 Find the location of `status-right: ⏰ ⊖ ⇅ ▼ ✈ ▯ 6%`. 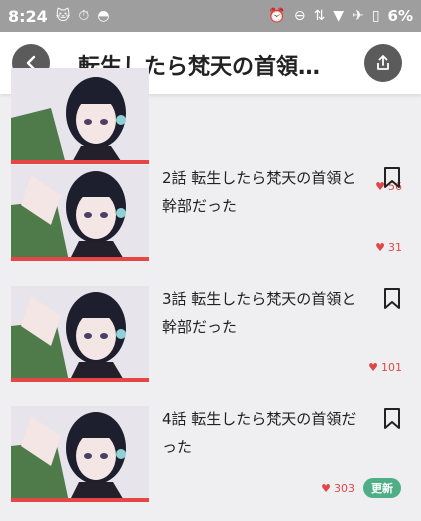

status-right: ⏰ ⊖ ⇅ ▼ ✈ ▯ 6% is located at coordinates (340, 16).